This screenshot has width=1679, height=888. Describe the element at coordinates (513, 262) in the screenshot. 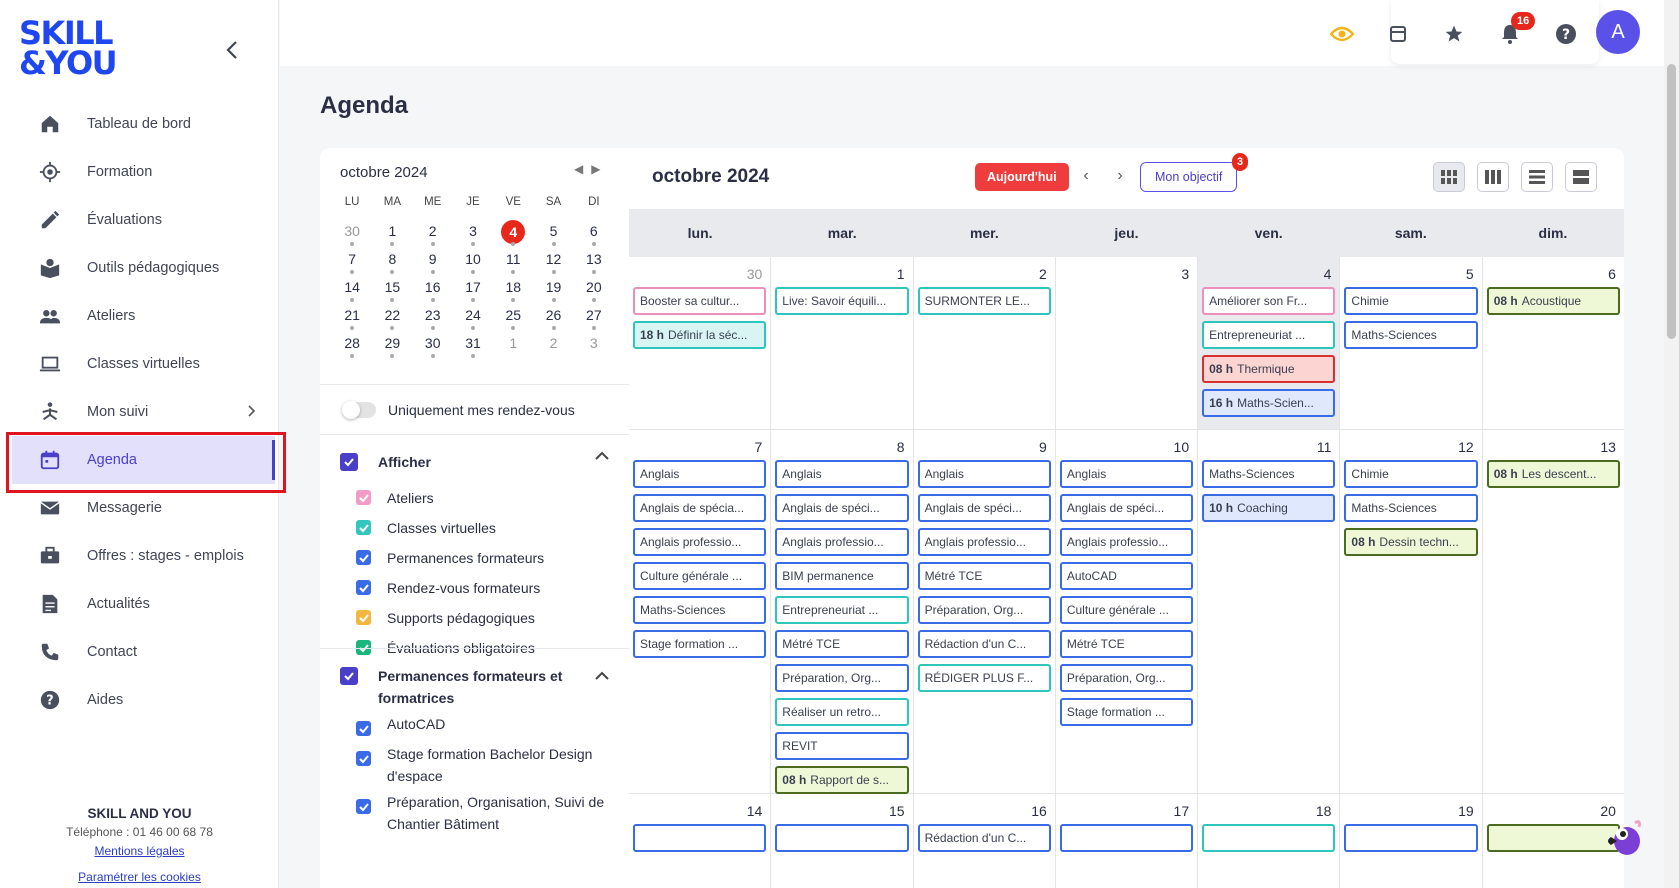

I see `mini-day: 11` at that location.